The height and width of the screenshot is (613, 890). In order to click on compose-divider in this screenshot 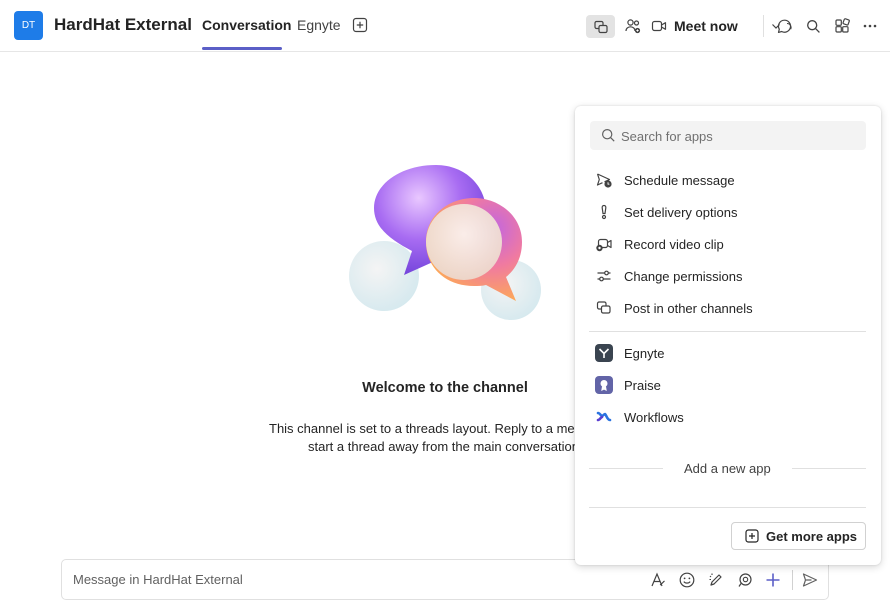, I will do `click(792, 580)`.